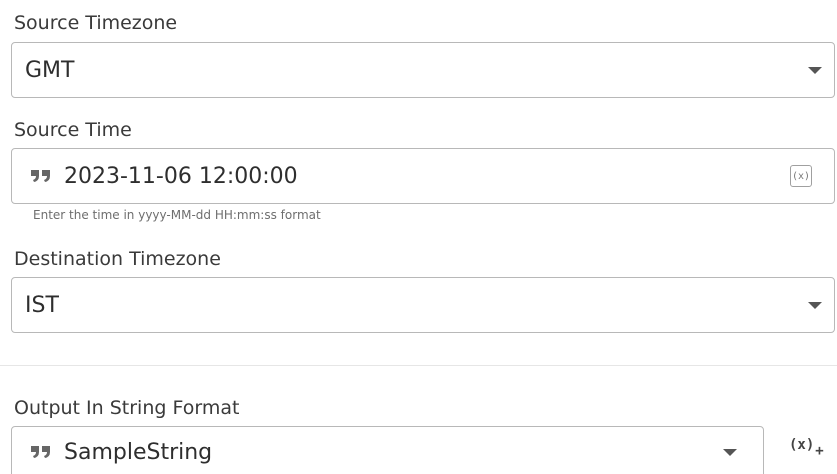 This screenshot has height=474, width=837. I want to click on destination-timezone-label: Destination Timezone, so click(117, 259).